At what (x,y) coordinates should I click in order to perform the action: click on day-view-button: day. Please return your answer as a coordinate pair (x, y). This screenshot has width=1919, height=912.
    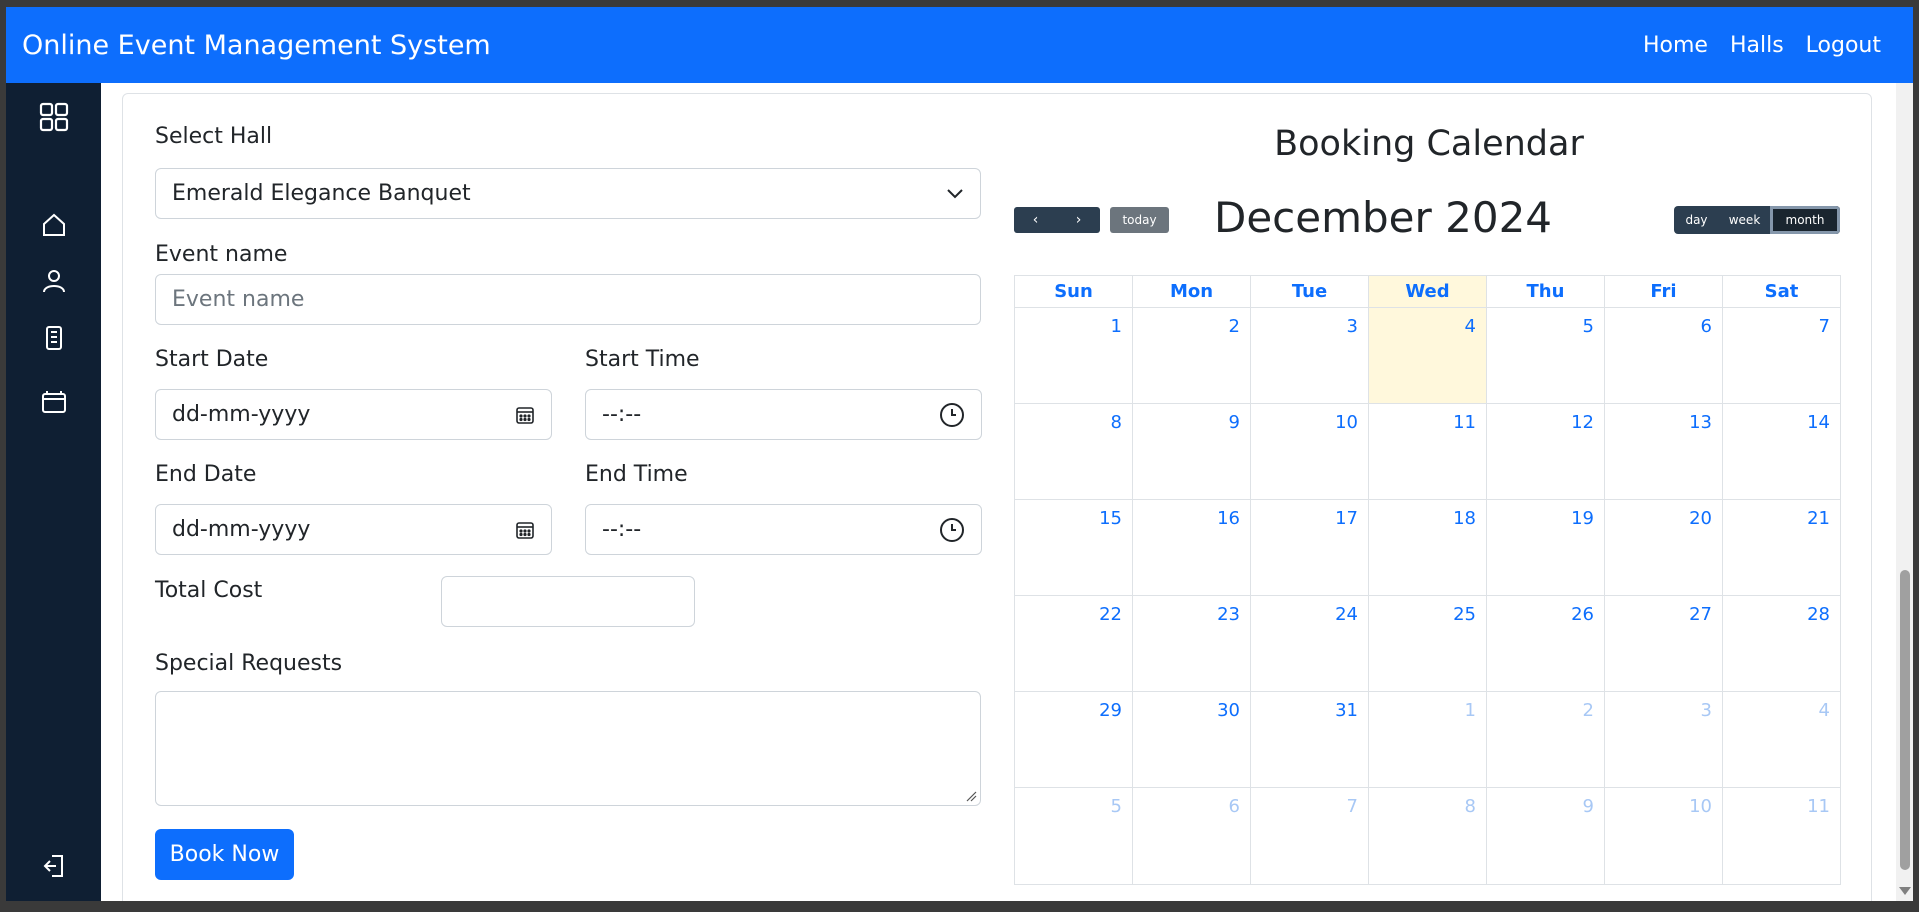
    Looking at the image, I should click on (1696, 220).